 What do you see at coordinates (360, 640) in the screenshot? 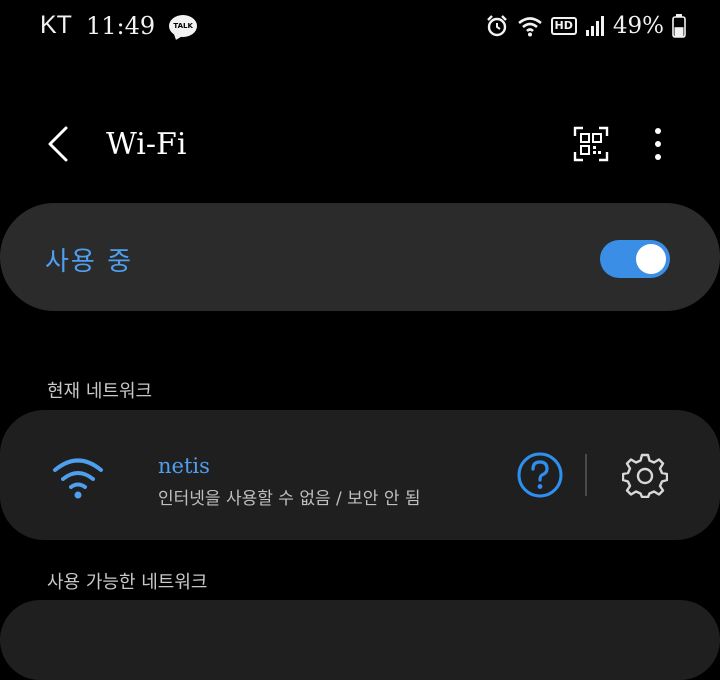
I see `available-networks-list` at bounding box center [360, 640].